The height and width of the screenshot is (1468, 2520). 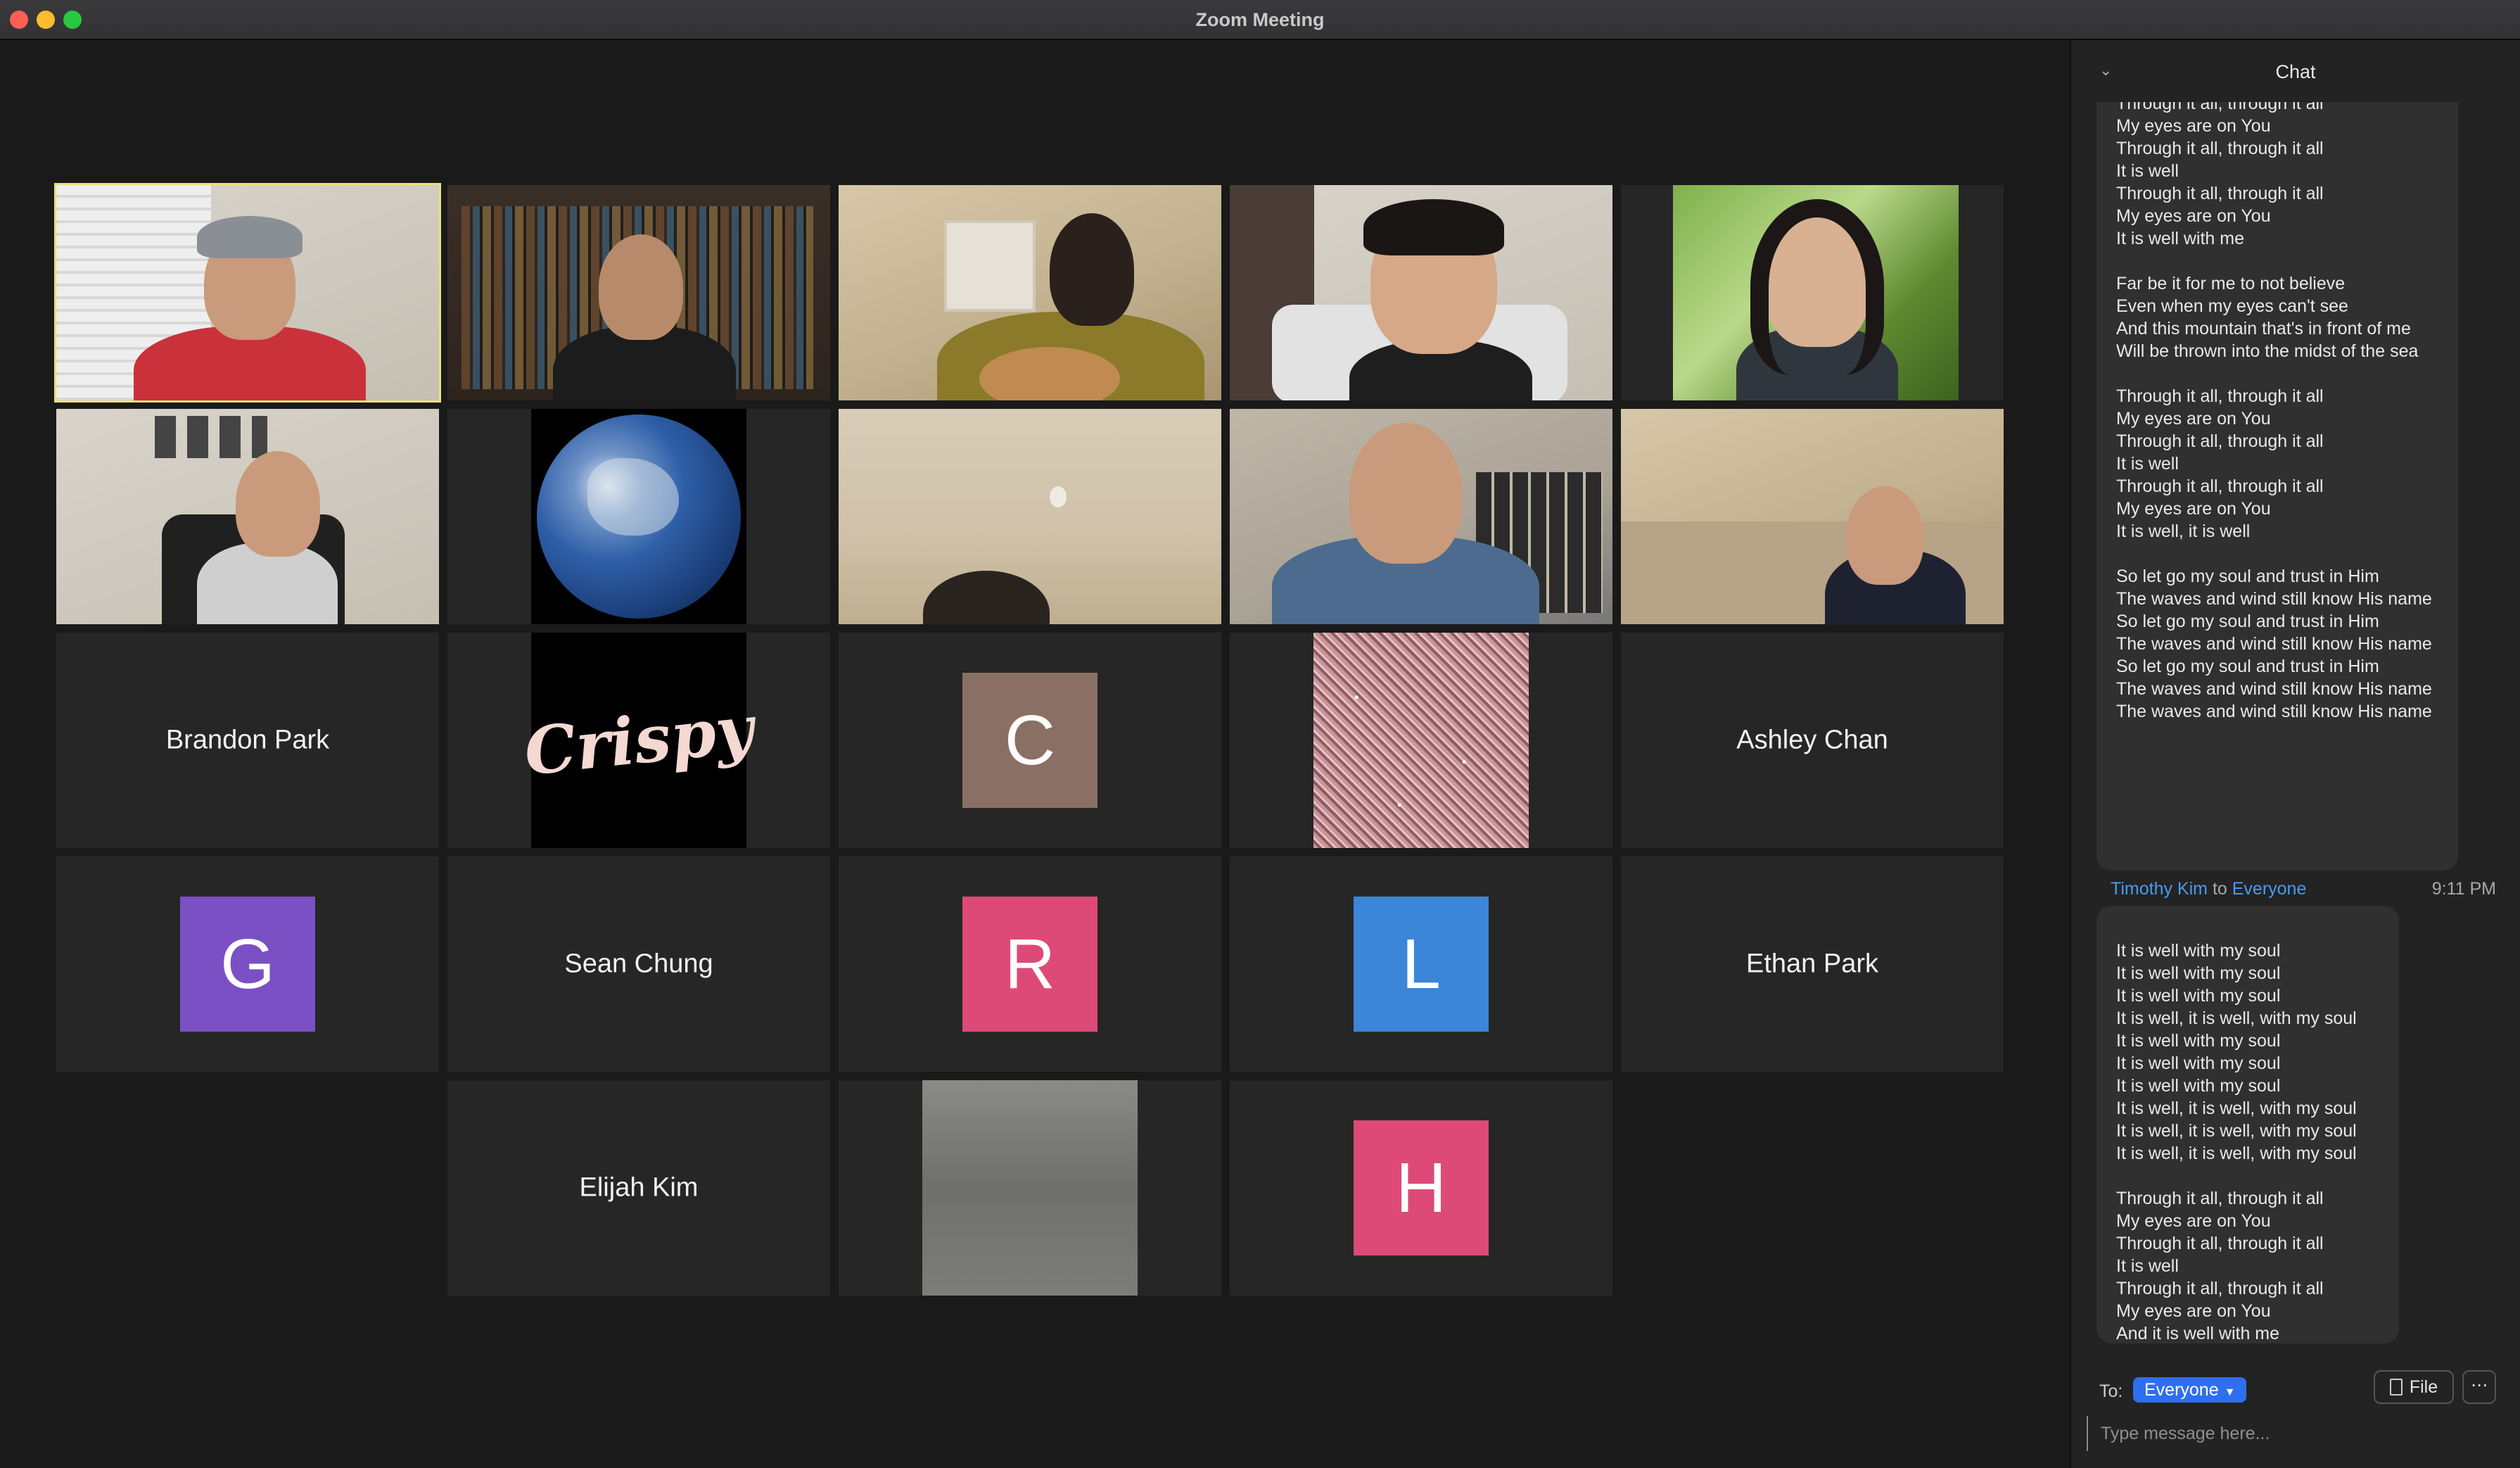 I want to click on participant-avatar: L, so click(x=1422, y=964).